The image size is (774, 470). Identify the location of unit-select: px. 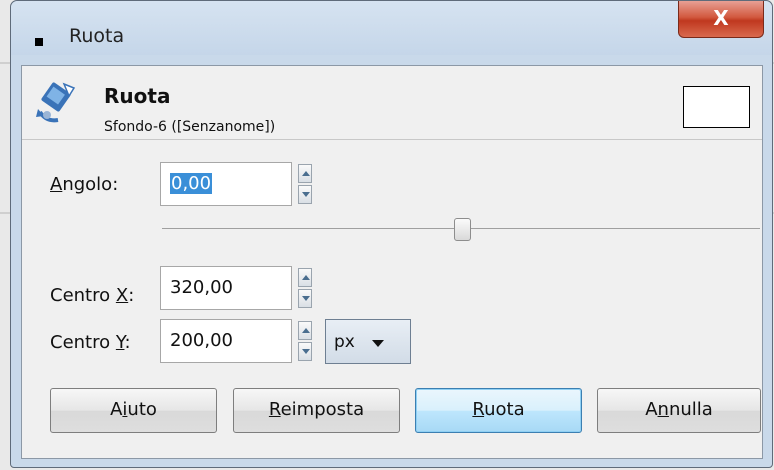
(368, 341).